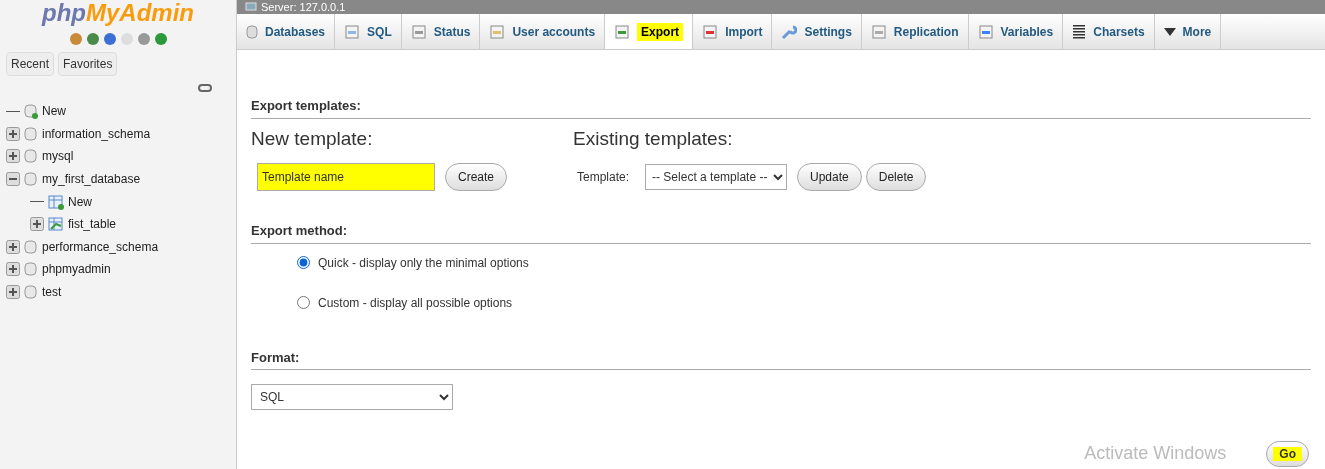 This screenshot has width=1325, height=469. Describe the element at coordinates (603, 177) in the screenshot. I see `field-label: Template:` at that location.